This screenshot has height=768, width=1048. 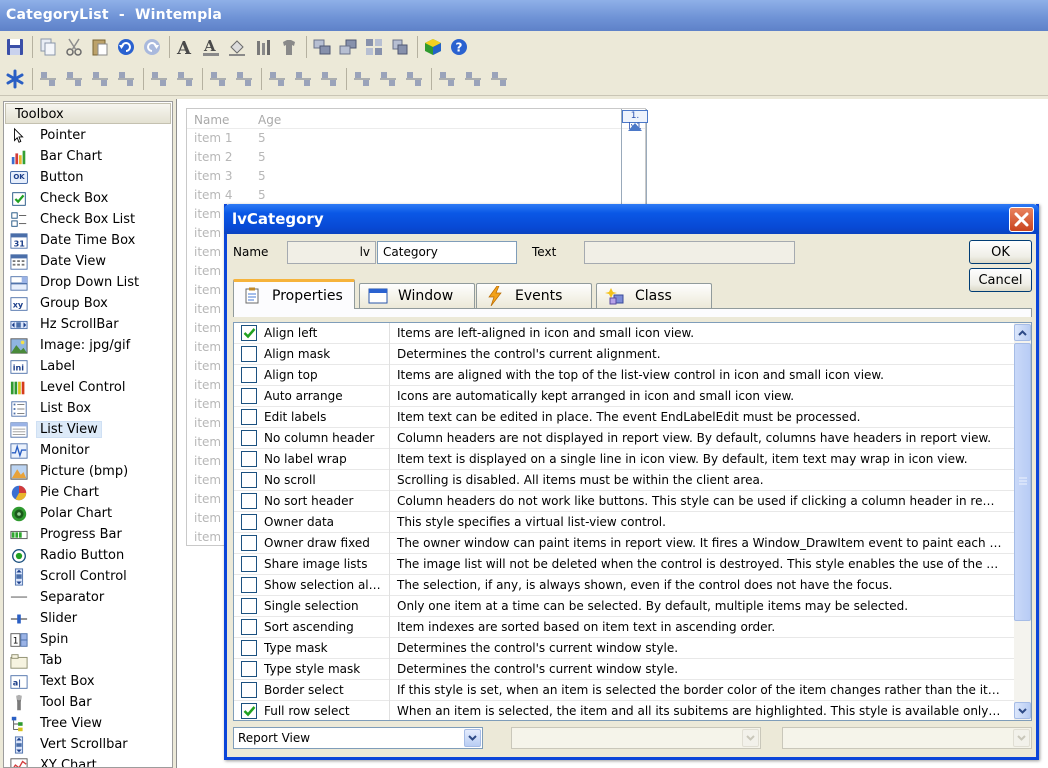 What do you see at coordinates (358, 738) in the screenshot?
I see `view-style-dropdown: Report View` at bounding box center [358, 738].